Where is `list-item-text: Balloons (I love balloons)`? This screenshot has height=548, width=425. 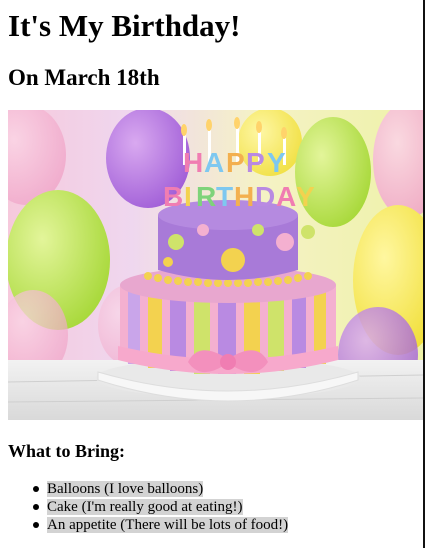
list-item-text: Balloons (I love balloons) is located at coordinates (125, 489).